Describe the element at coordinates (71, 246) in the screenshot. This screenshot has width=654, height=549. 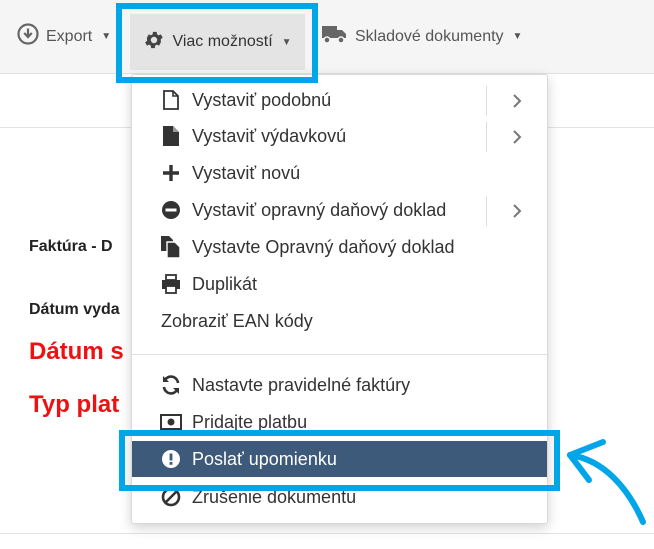
I see `invoice-title: Faktúra - D` at that location.